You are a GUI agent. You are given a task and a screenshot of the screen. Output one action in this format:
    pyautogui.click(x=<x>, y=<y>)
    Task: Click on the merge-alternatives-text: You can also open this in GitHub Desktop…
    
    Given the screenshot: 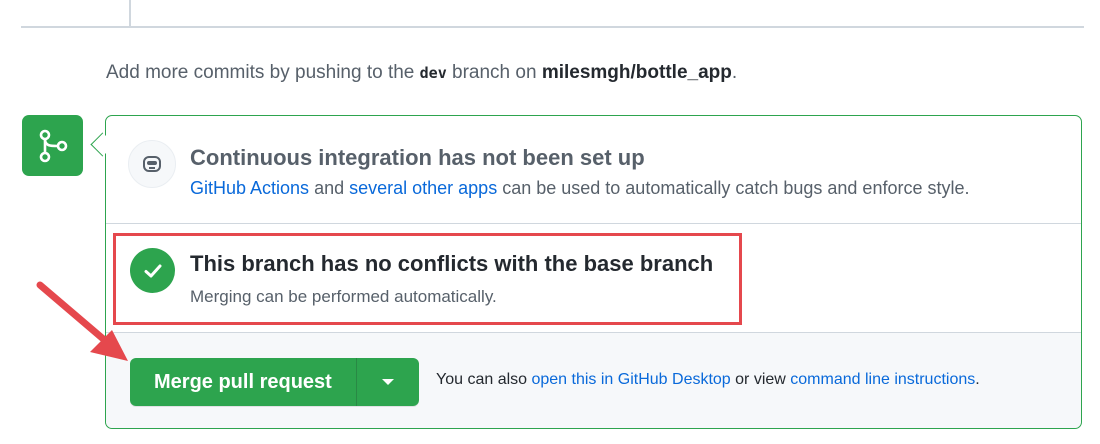 What is the action you would take?
    pyautogui.click(x=708, y=380)
    